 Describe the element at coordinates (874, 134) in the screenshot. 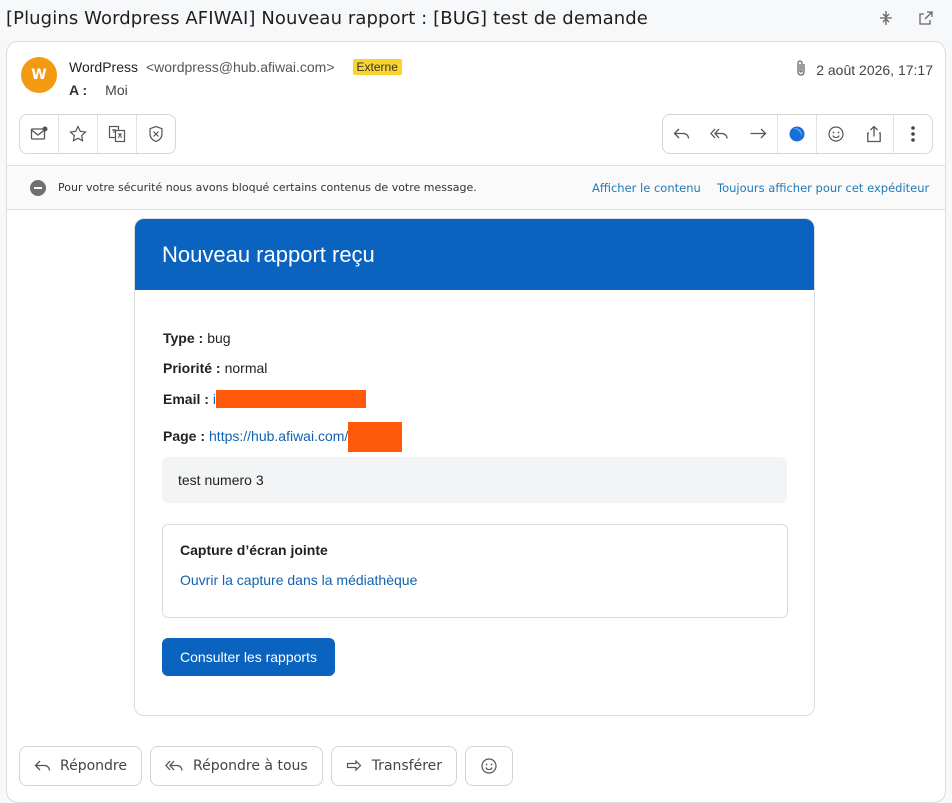

I see `share-icon` at that location.